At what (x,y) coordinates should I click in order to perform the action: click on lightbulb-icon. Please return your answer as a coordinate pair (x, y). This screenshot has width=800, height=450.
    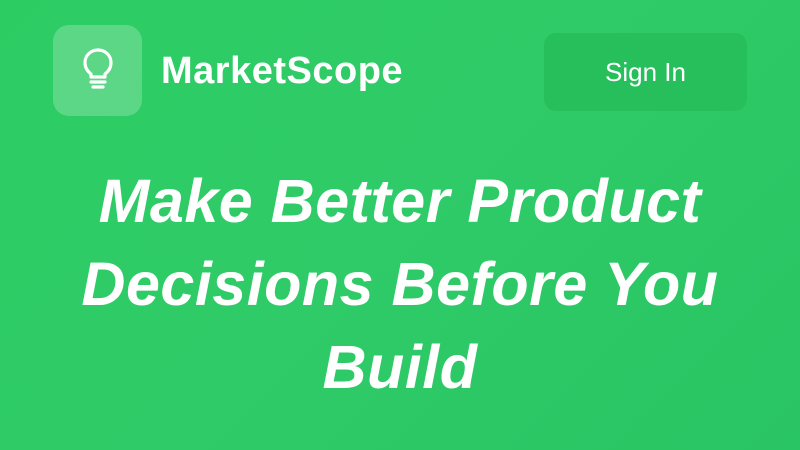
    Looking at the image, I should click on (98, 70).